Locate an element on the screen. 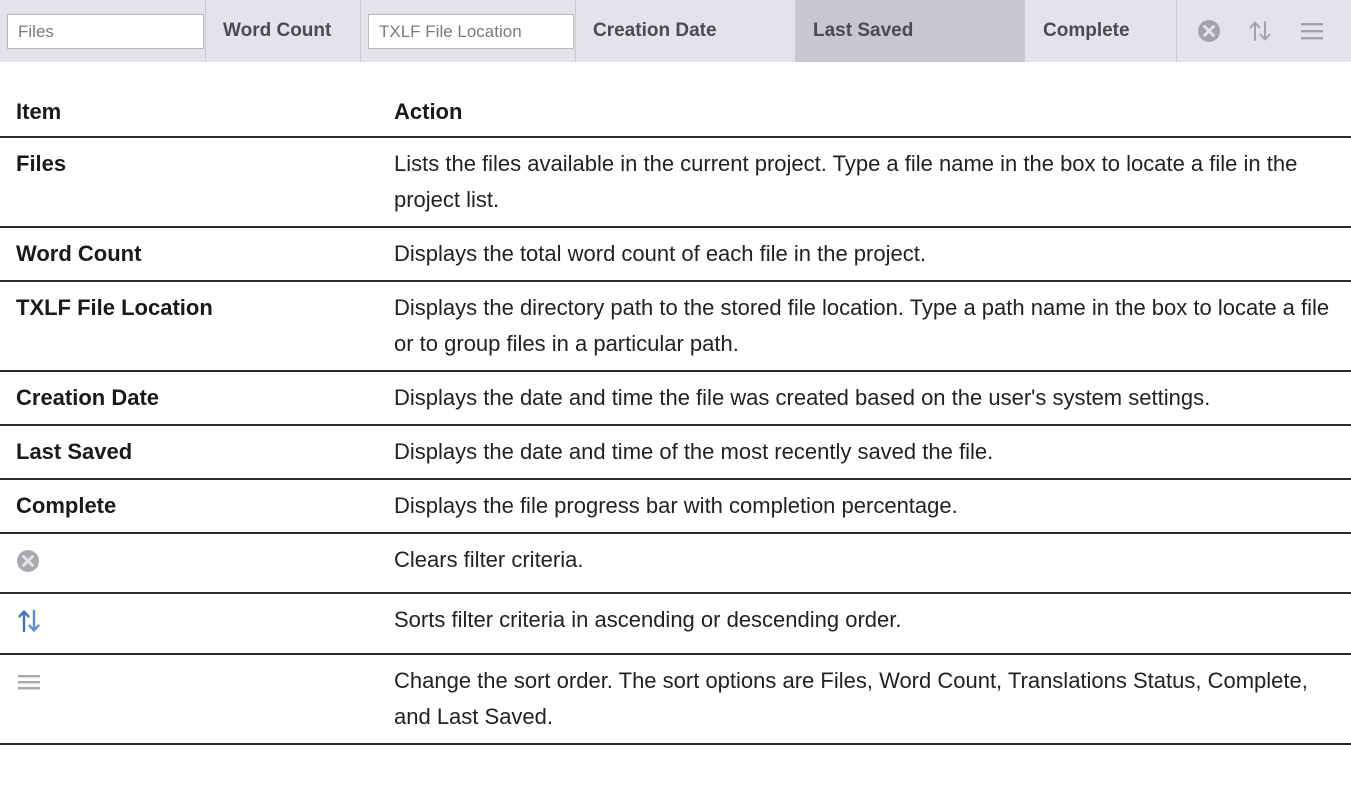 This screenshot has width=1351, height=812. table-header-row: Item Action is located at coordinates (675, 110).